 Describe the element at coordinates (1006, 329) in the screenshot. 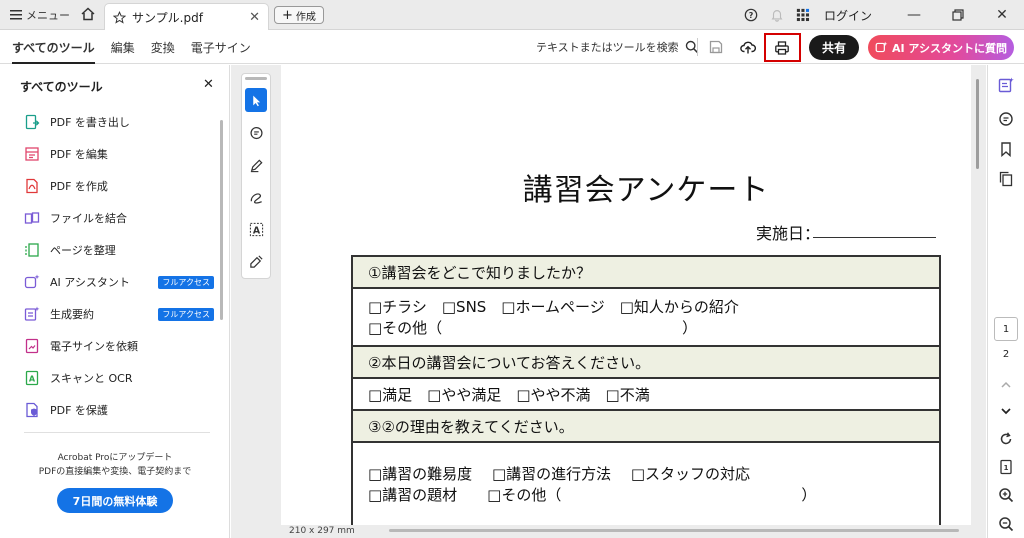

I see `page-number-current: 1` at that location.